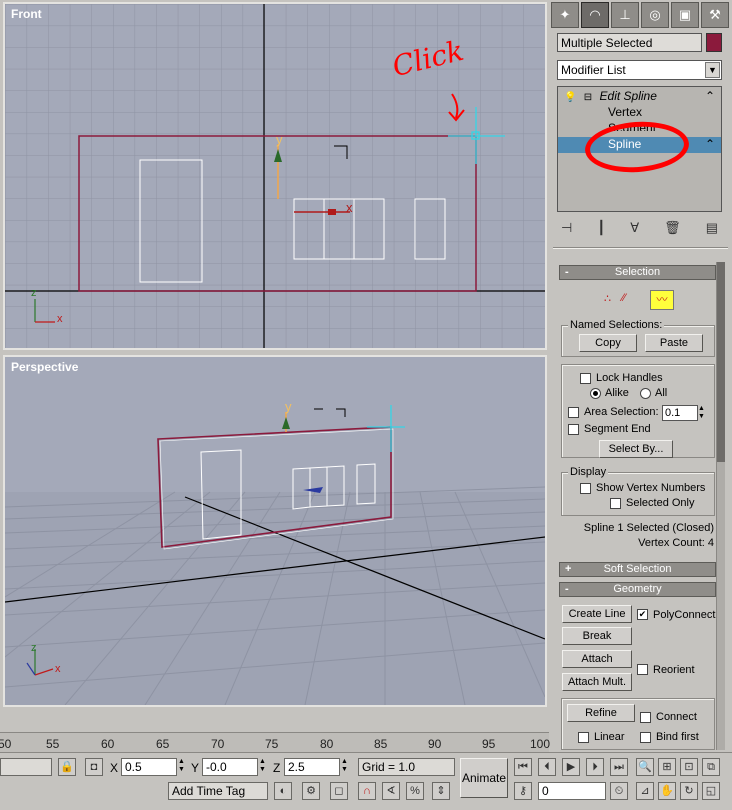 The width and height of the screenshot is (732, 810). What do you see at coordinates (689, 791) in the screenshot?
I see `arc-rotate-icon: ↻` at bounding box center [689, 791].